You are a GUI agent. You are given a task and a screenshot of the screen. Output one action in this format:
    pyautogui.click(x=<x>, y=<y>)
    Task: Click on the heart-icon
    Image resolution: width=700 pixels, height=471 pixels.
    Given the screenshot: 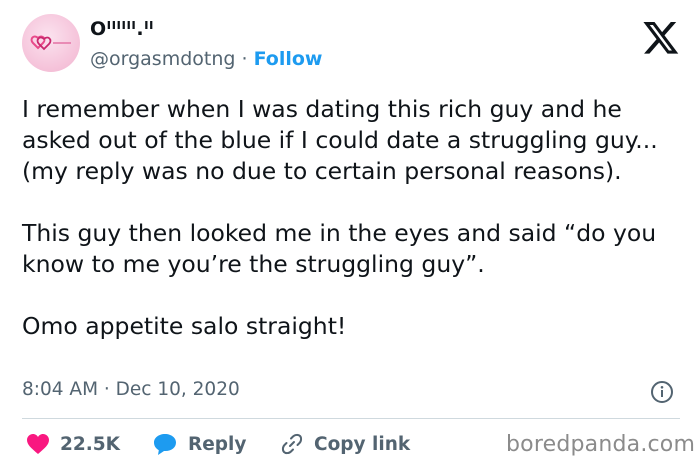 What is the action you would take?
    pyautogui.click(x=38, y=444)
    